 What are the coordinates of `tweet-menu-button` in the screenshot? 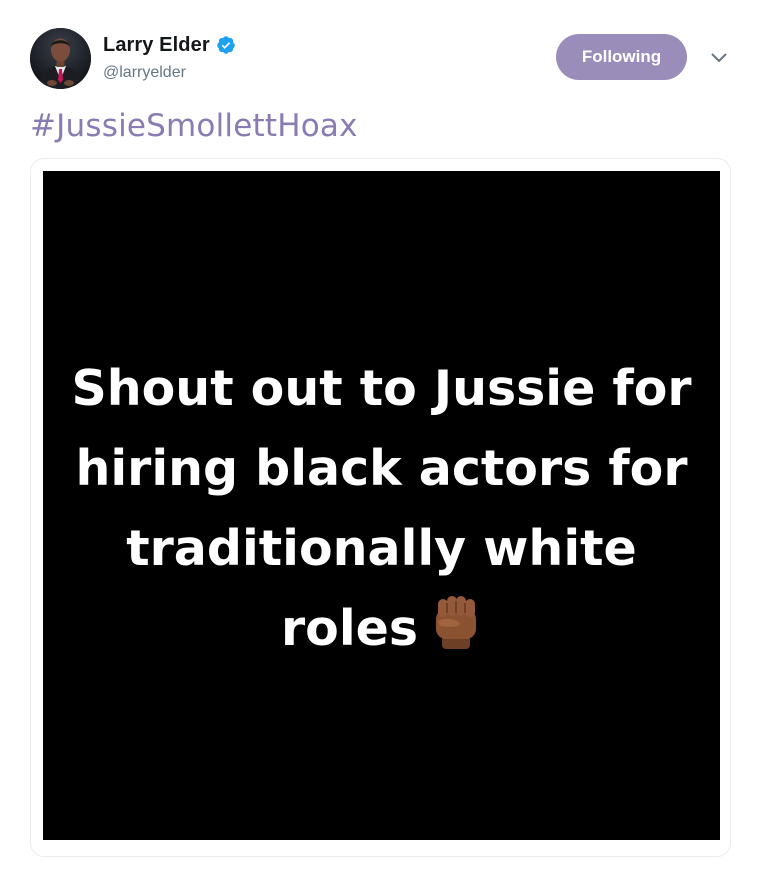 It's located at (719, 59).